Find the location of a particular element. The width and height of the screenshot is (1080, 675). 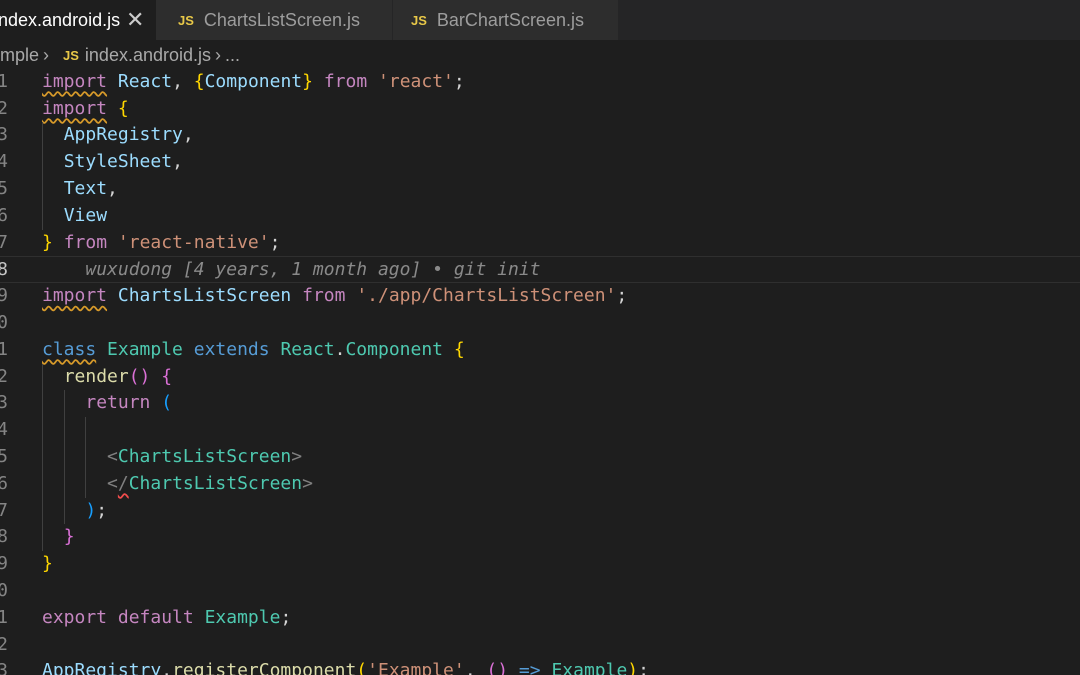

code-token: ChartsListScreen is located at coordinates (215, 483).